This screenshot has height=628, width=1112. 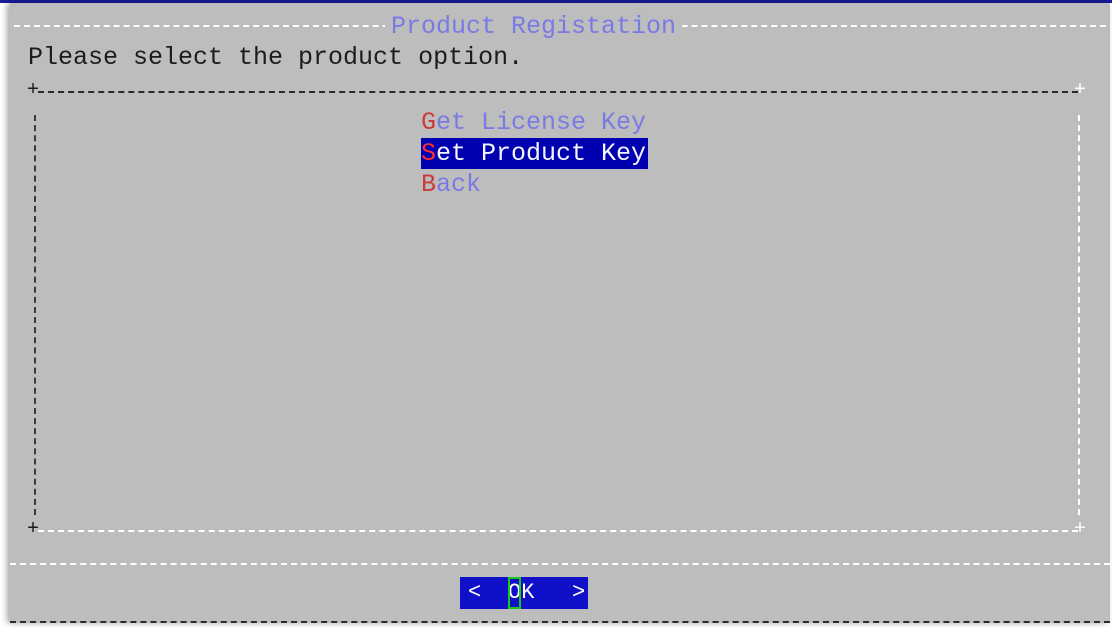 I want to click on menu-box-corner-bottom-right: +, so click(x=1080, y=529).